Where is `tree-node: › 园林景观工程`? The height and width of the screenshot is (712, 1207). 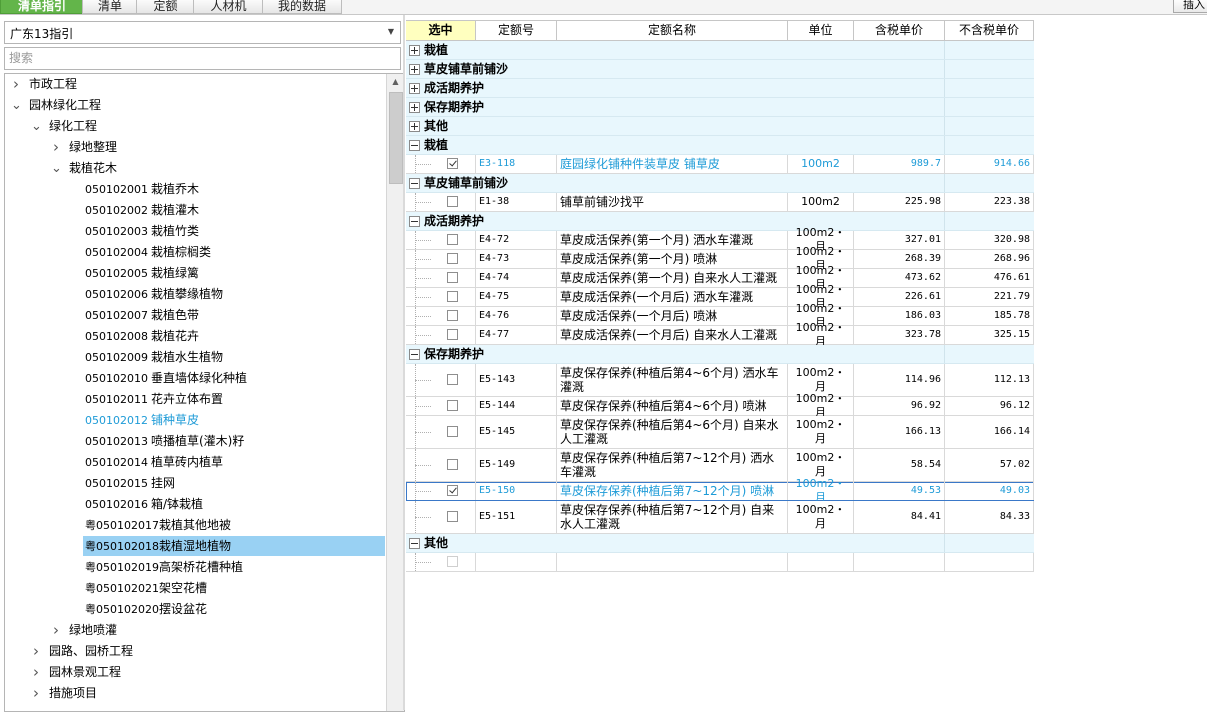
tree-node: › 园林景观工程 is located at coordinates (195, 672).